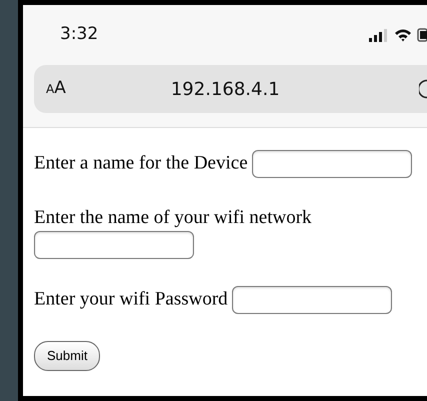  What do you see at coordinates (173, 217) in the screenshot?
I see `field-label: Enter the name of your wifi network` at bounding box center [173, 217].